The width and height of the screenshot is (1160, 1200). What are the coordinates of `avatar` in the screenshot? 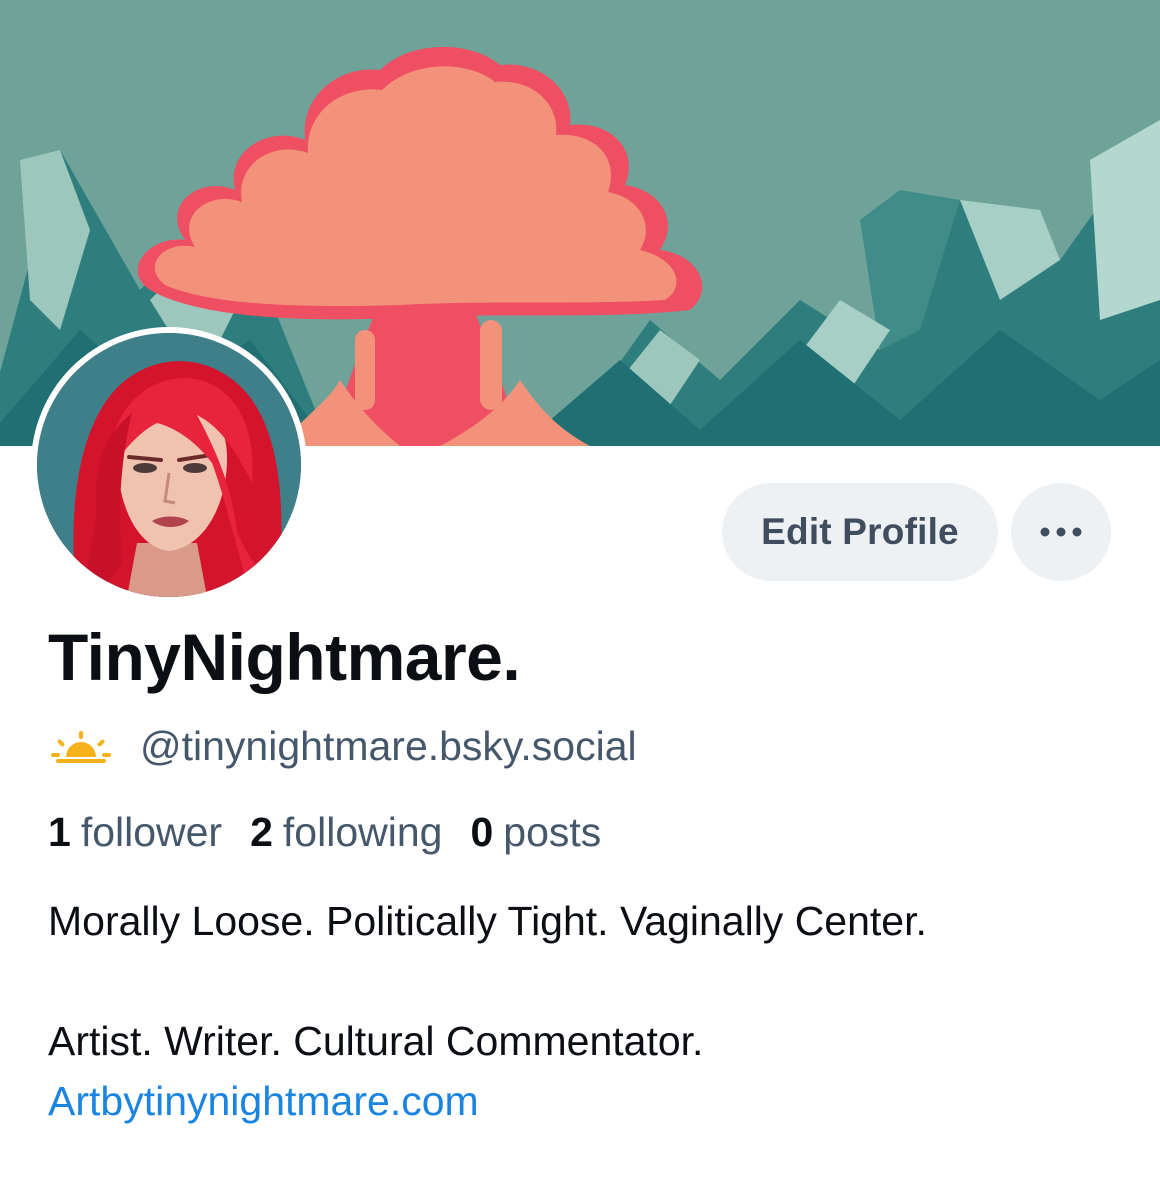 It's located at (169, 465).